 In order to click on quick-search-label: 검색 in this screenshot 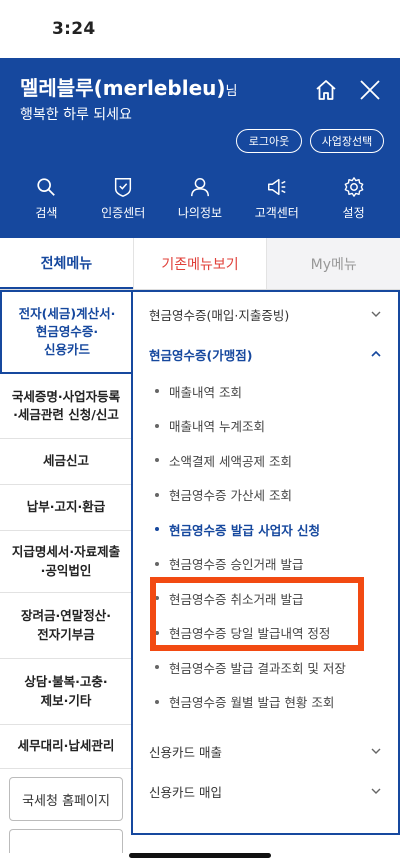, I will do `click(46, 213)`.